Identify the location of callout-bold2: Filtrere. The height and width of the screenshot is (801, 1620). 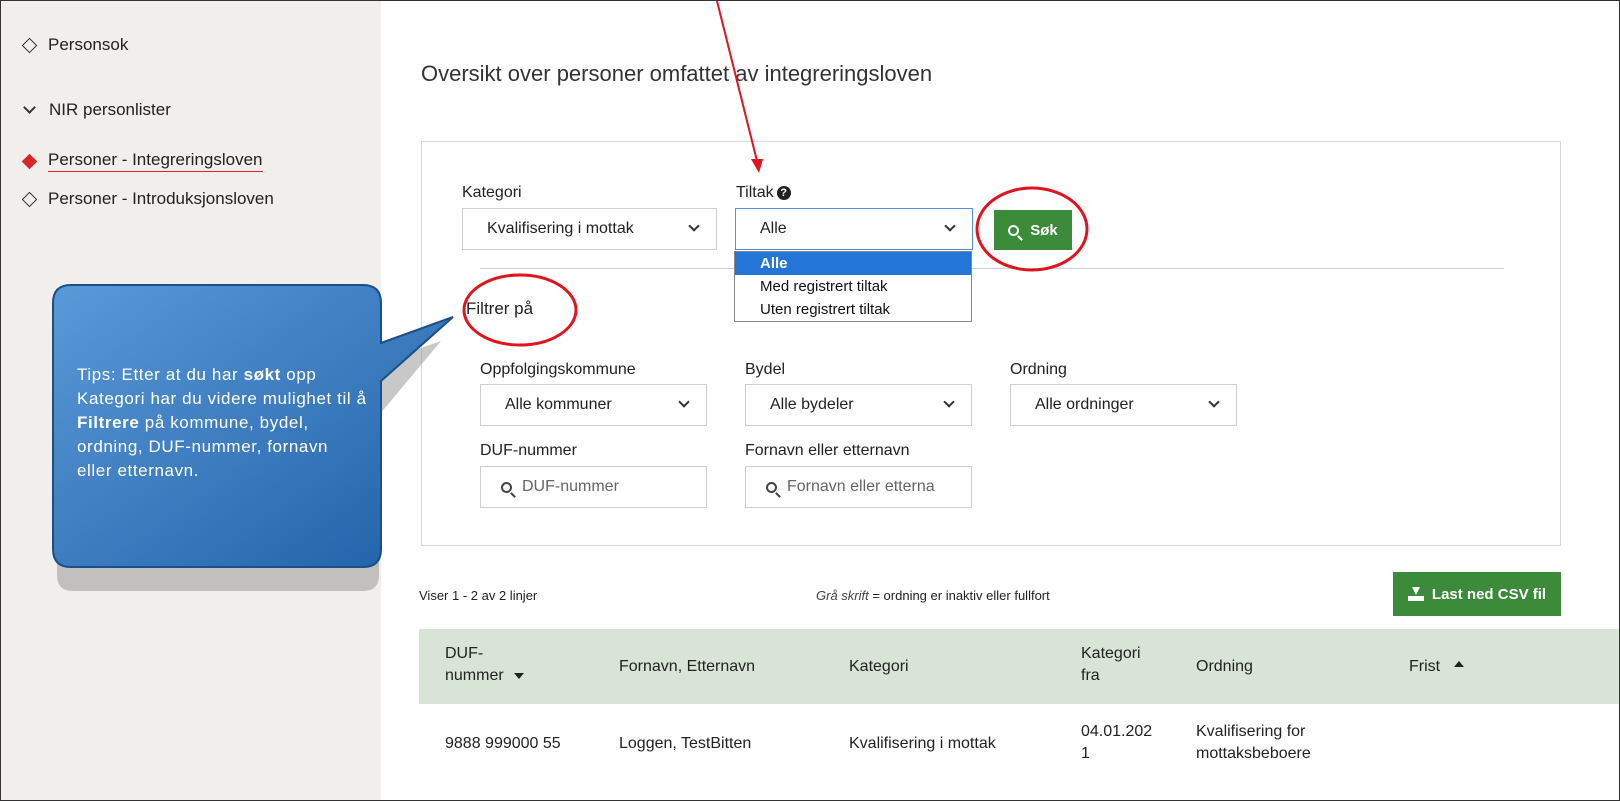
(108, 422).